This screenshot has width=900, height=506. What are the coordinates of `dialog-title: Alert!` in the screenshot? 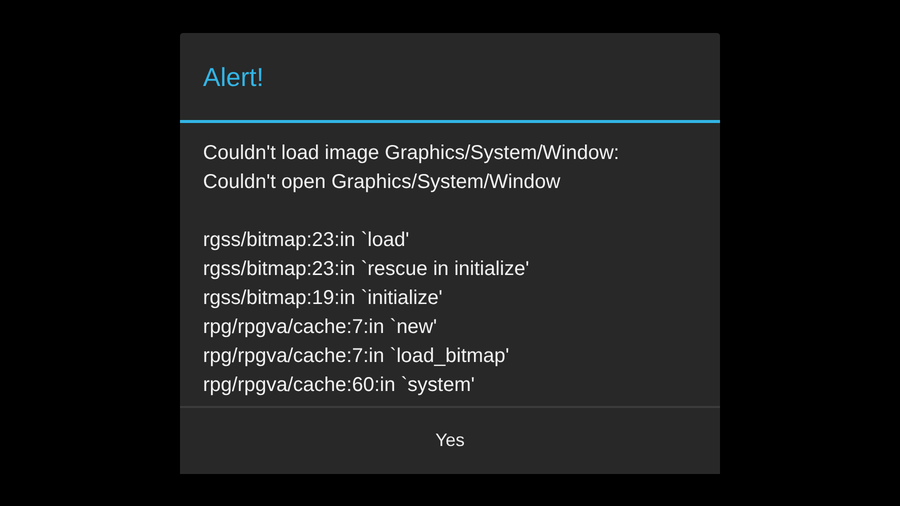 It's located at (450, 77).